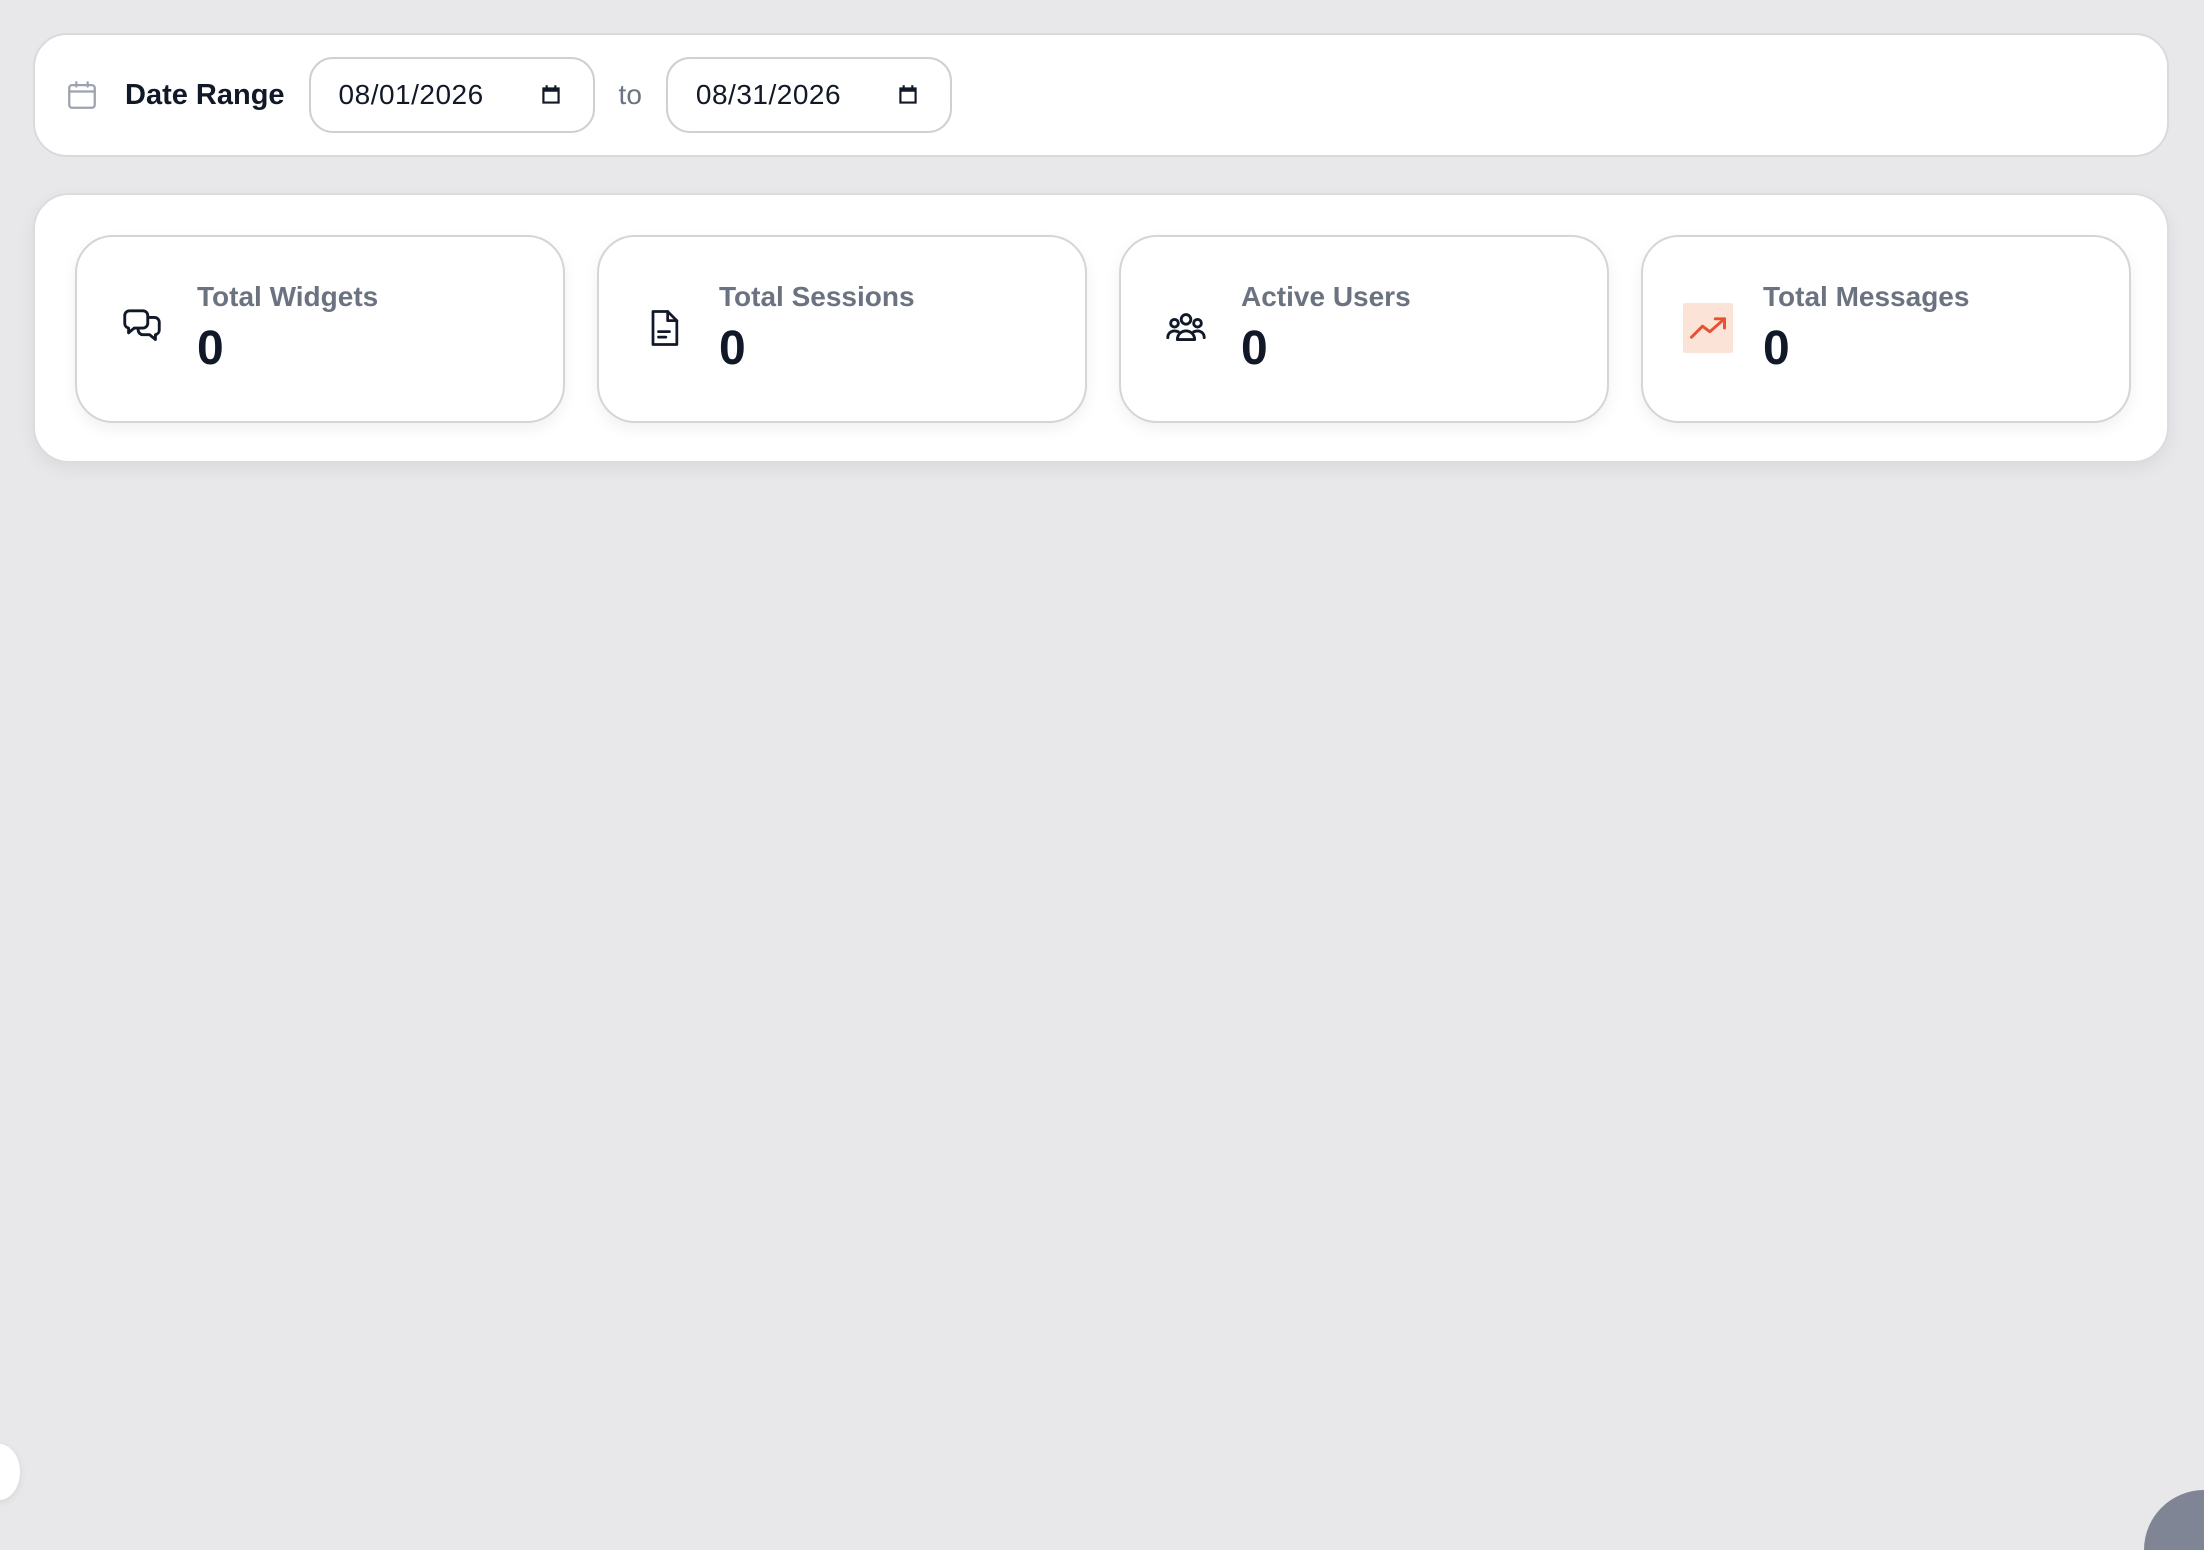 This screenshot has width=2204, height=1550. I want to click on date-range-label: Date Range, so click(205, 94).